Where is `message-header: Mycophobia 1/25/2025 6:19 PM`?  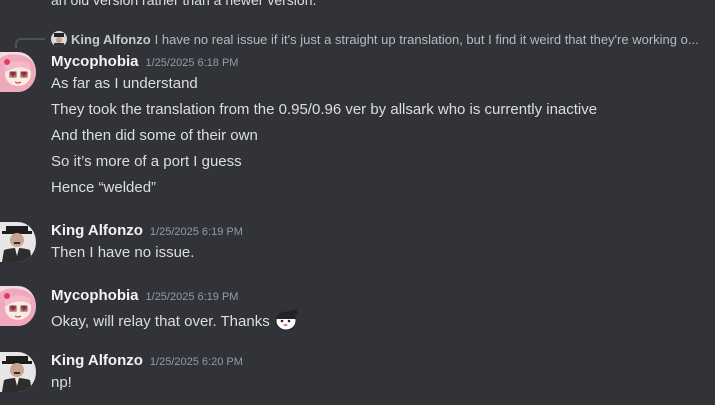 message-header: Mycophobia 1/25/2025 6:19 PM is located at coordinates (144, 297).